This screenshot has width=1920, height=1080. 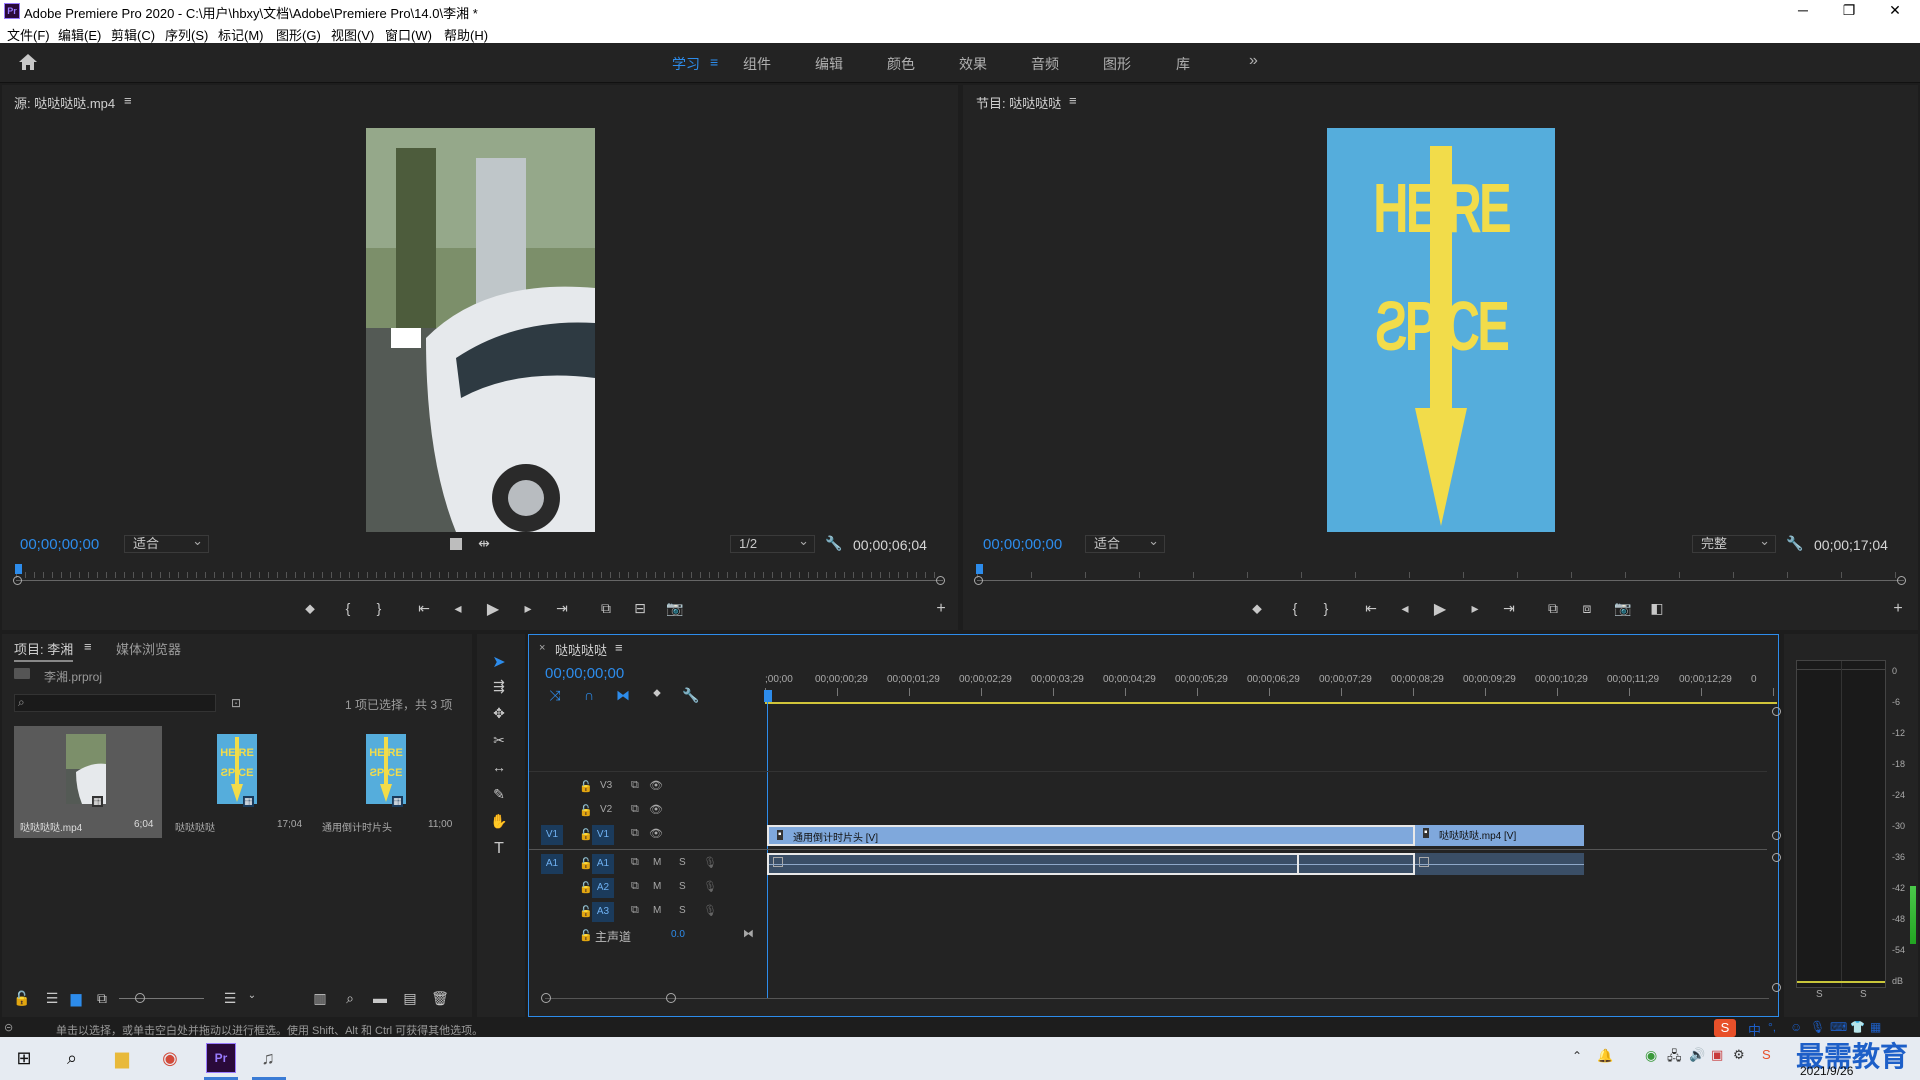 What do you see at coordinates (499, 686) in the screenshot?
I see `track-select-tool-icon: ⇶` at bounding box center [499, 686].